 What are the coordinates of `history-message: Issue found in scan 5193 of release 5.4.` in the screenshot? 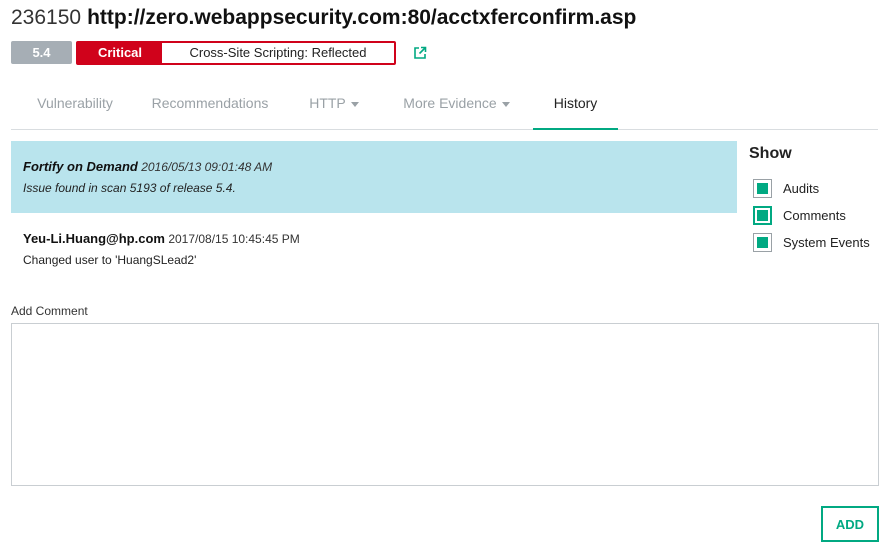 It's located at (129, 188).